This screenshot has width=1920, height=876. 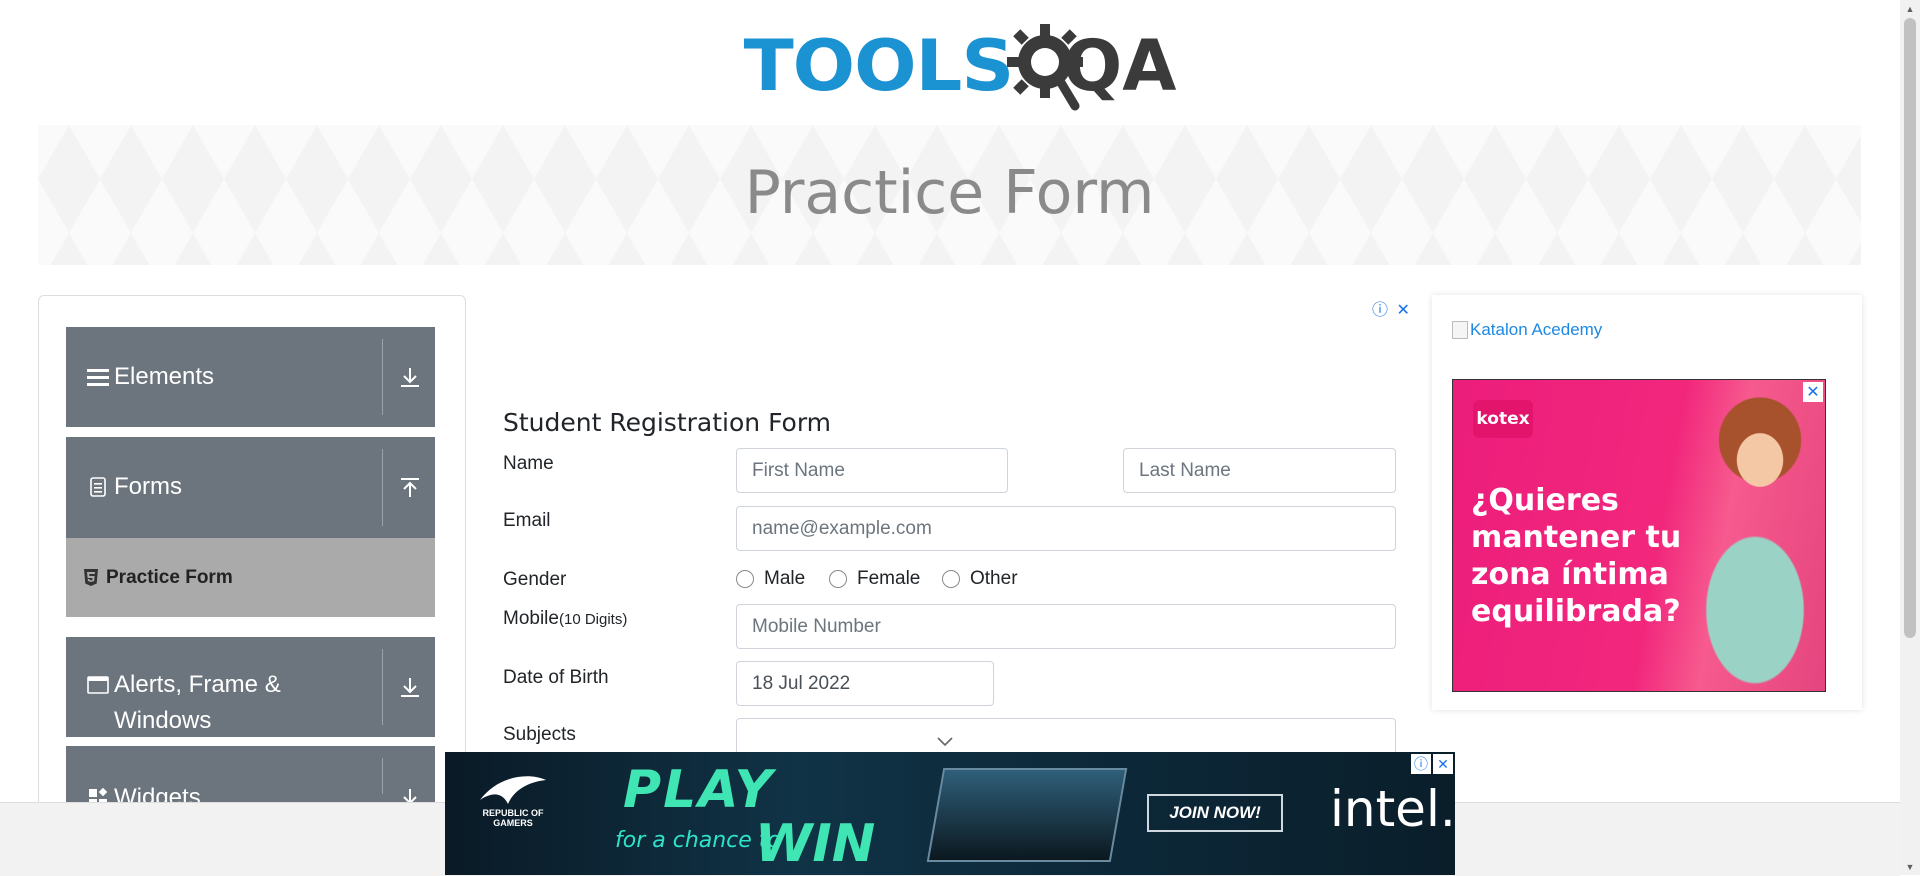 I want to click on logo-tools-text: TOOLS, so click(x=879, y=66).